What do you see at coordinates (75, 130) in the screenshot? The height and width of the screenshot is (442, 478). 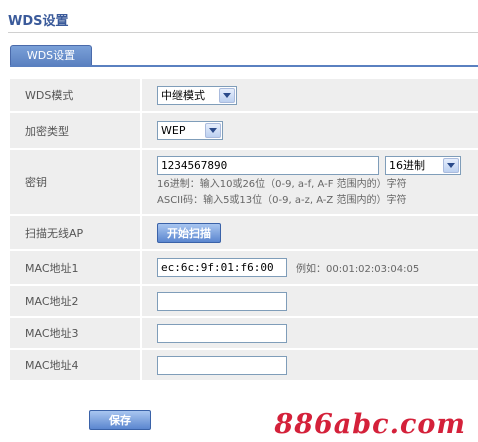 I see `encryption-label: 加密类型` at bounding box center [75, 130].